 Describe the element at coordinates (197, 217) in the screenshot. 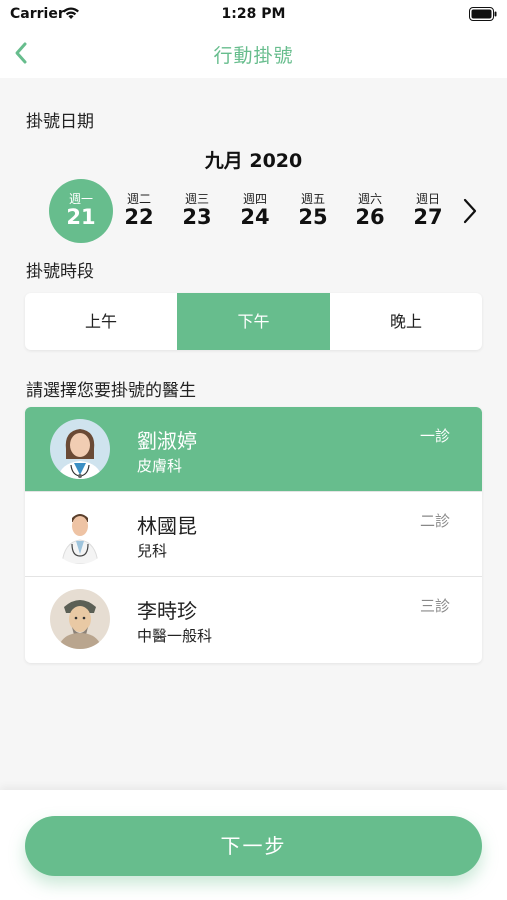

I see `day-date: 23` at that location.